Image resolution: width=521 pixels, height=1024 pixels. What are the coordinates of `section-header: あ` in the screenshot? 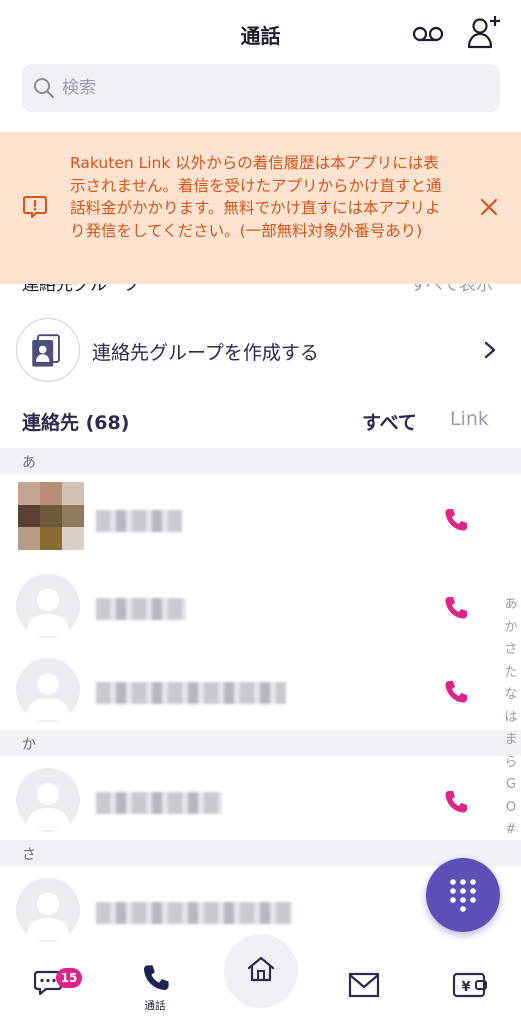 It's located at (260, 461).